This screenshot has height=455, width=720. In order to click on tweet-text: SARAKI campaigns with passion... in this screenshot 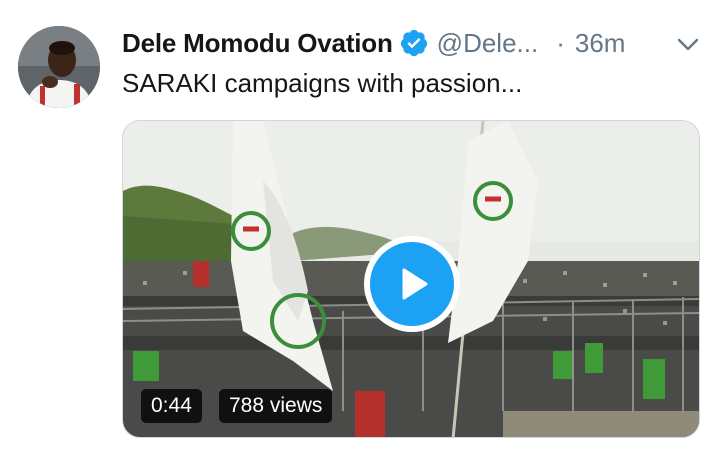, I will do `click(322, 83)`.